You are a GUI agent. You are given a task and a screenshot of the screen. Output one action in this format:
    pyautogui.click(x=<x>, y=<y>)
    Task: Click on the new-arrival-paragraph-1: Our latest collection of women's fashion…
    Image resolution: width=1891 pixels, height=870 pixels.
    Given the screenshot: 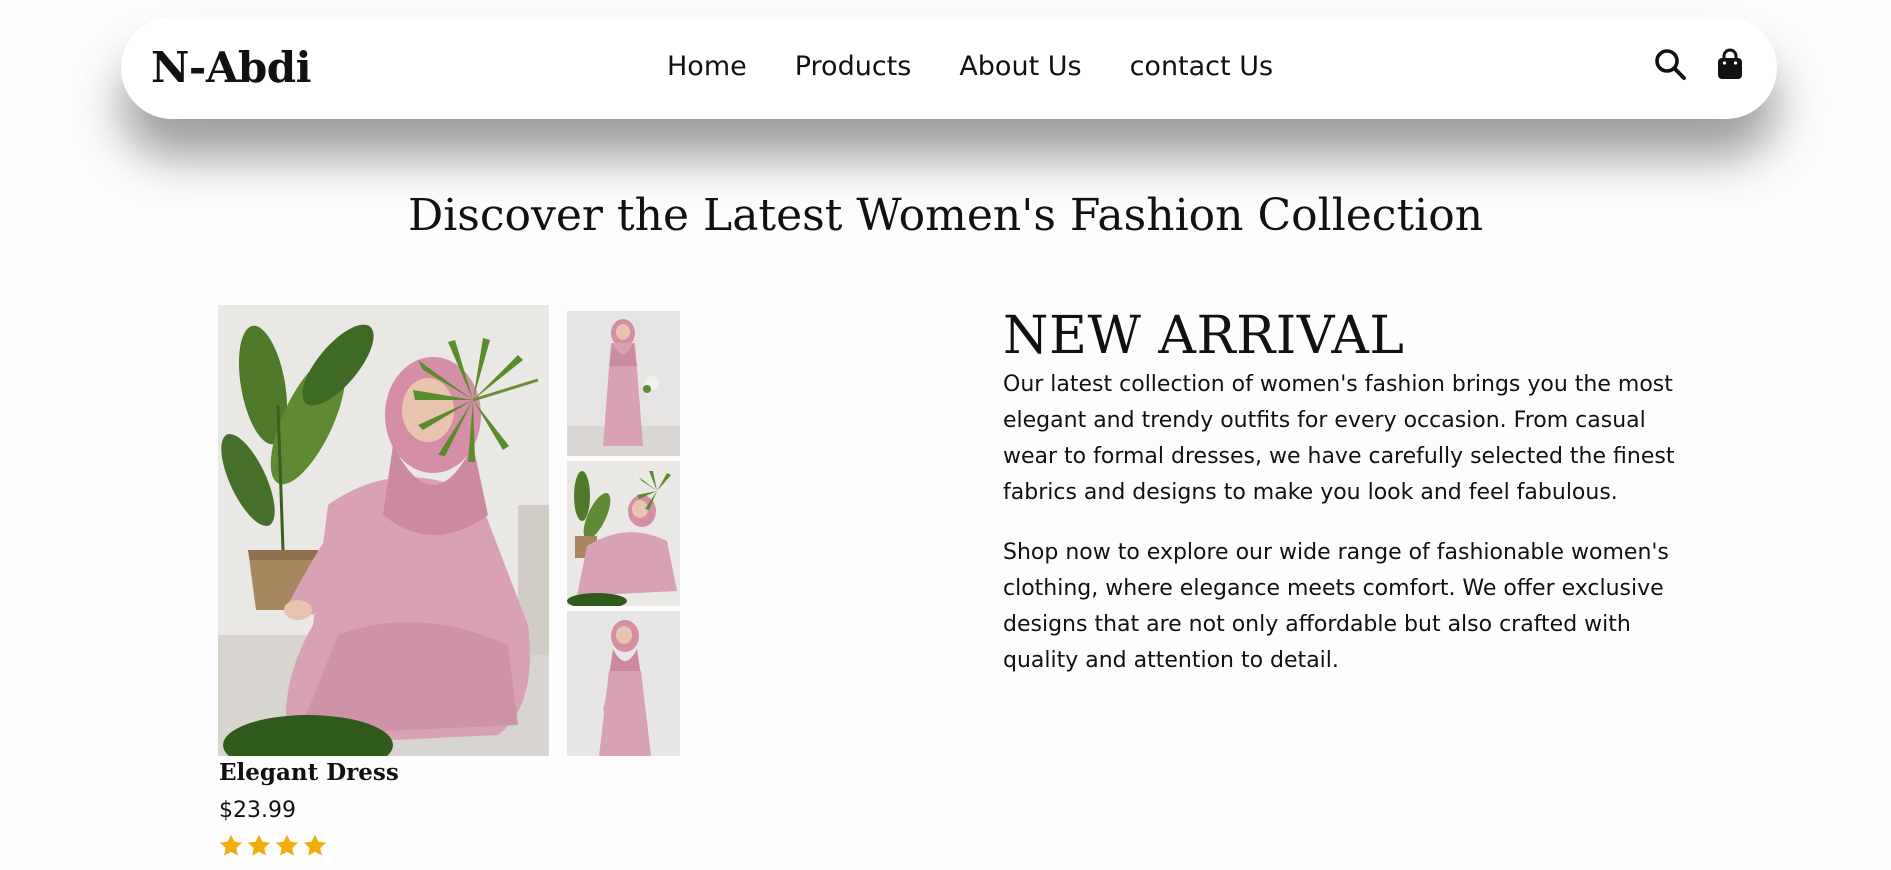 What is the action you would take?
    pyautogui.click(x=1339, y=438)
    